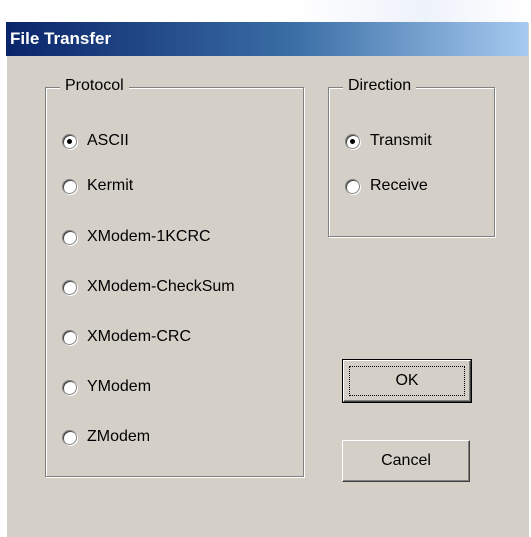  I want to click on protocol-option-label: Kermit, so click(110, 185).